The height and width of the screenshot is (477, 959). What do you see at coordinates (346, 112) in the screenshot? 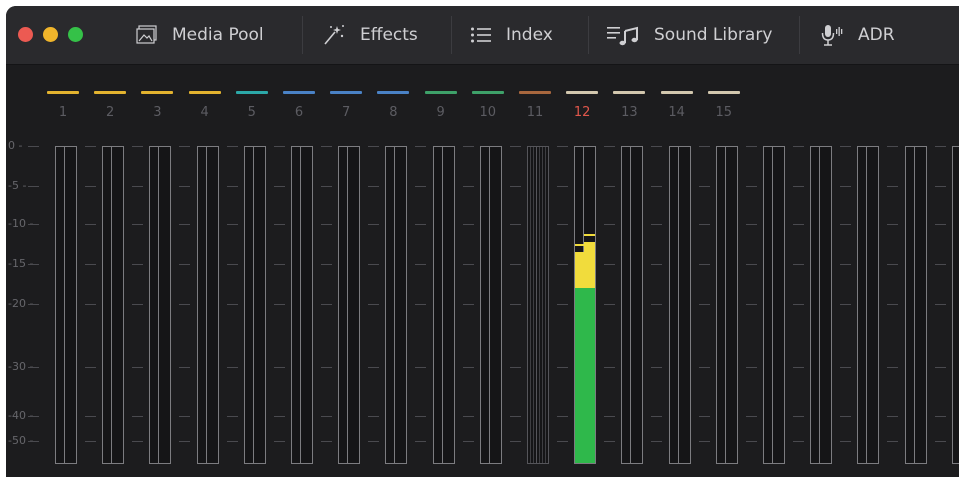
I see `channel-number: 7` at bounding box center [346, 112].